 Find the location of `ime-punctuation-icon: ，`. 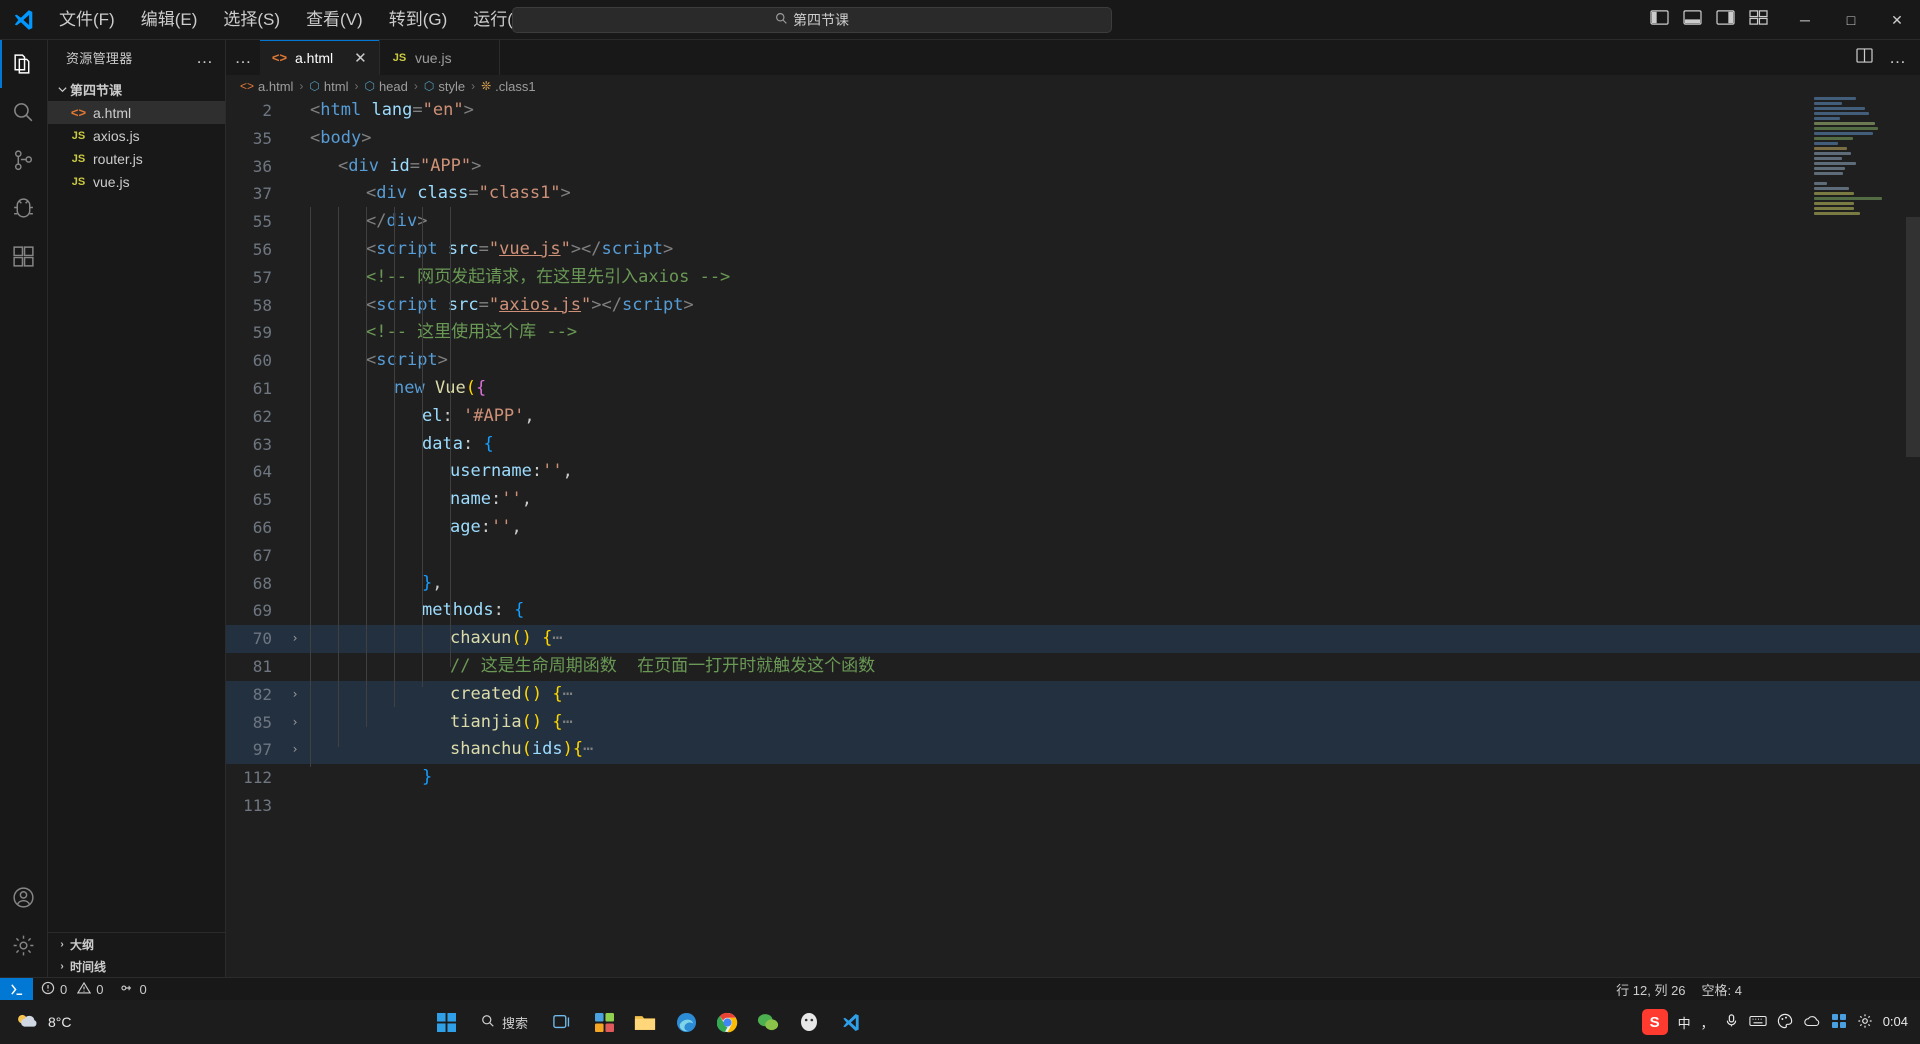

ime-punctuation-icon: ， is located at coordinates (1707, 1022).